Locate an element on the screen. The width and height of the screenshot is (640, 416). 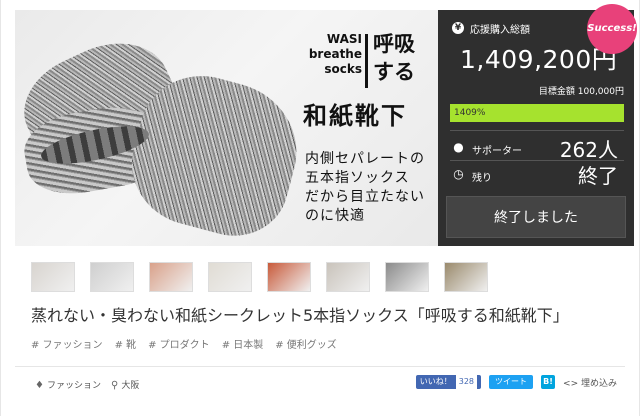
embed-button: <> 埋め込み is located at coordinates (590, 382).